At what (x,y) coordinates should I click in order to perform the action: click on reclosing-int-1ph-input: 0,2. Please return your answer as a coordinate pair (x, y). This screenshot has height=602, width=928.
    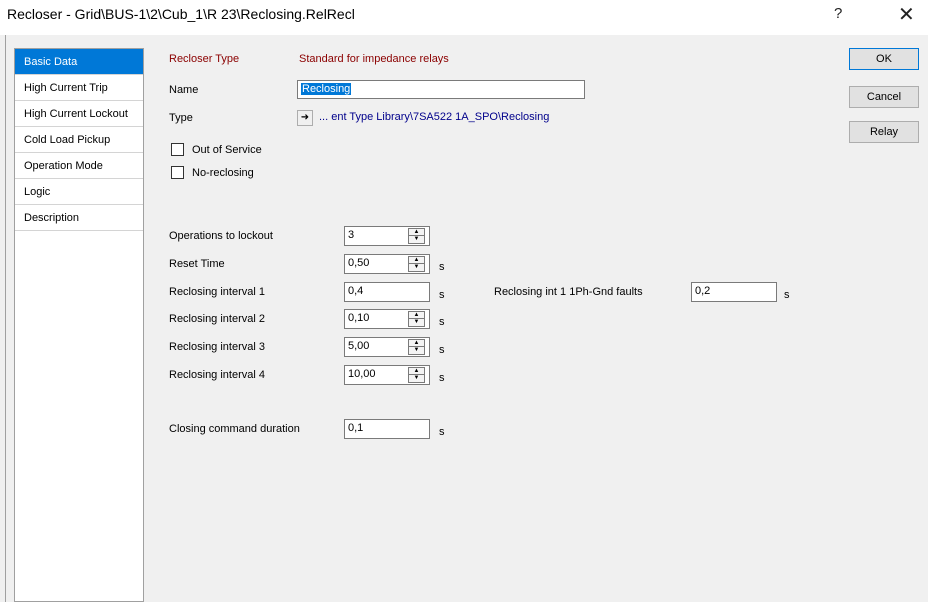
    Looking at the image, I should click on (734, 292).